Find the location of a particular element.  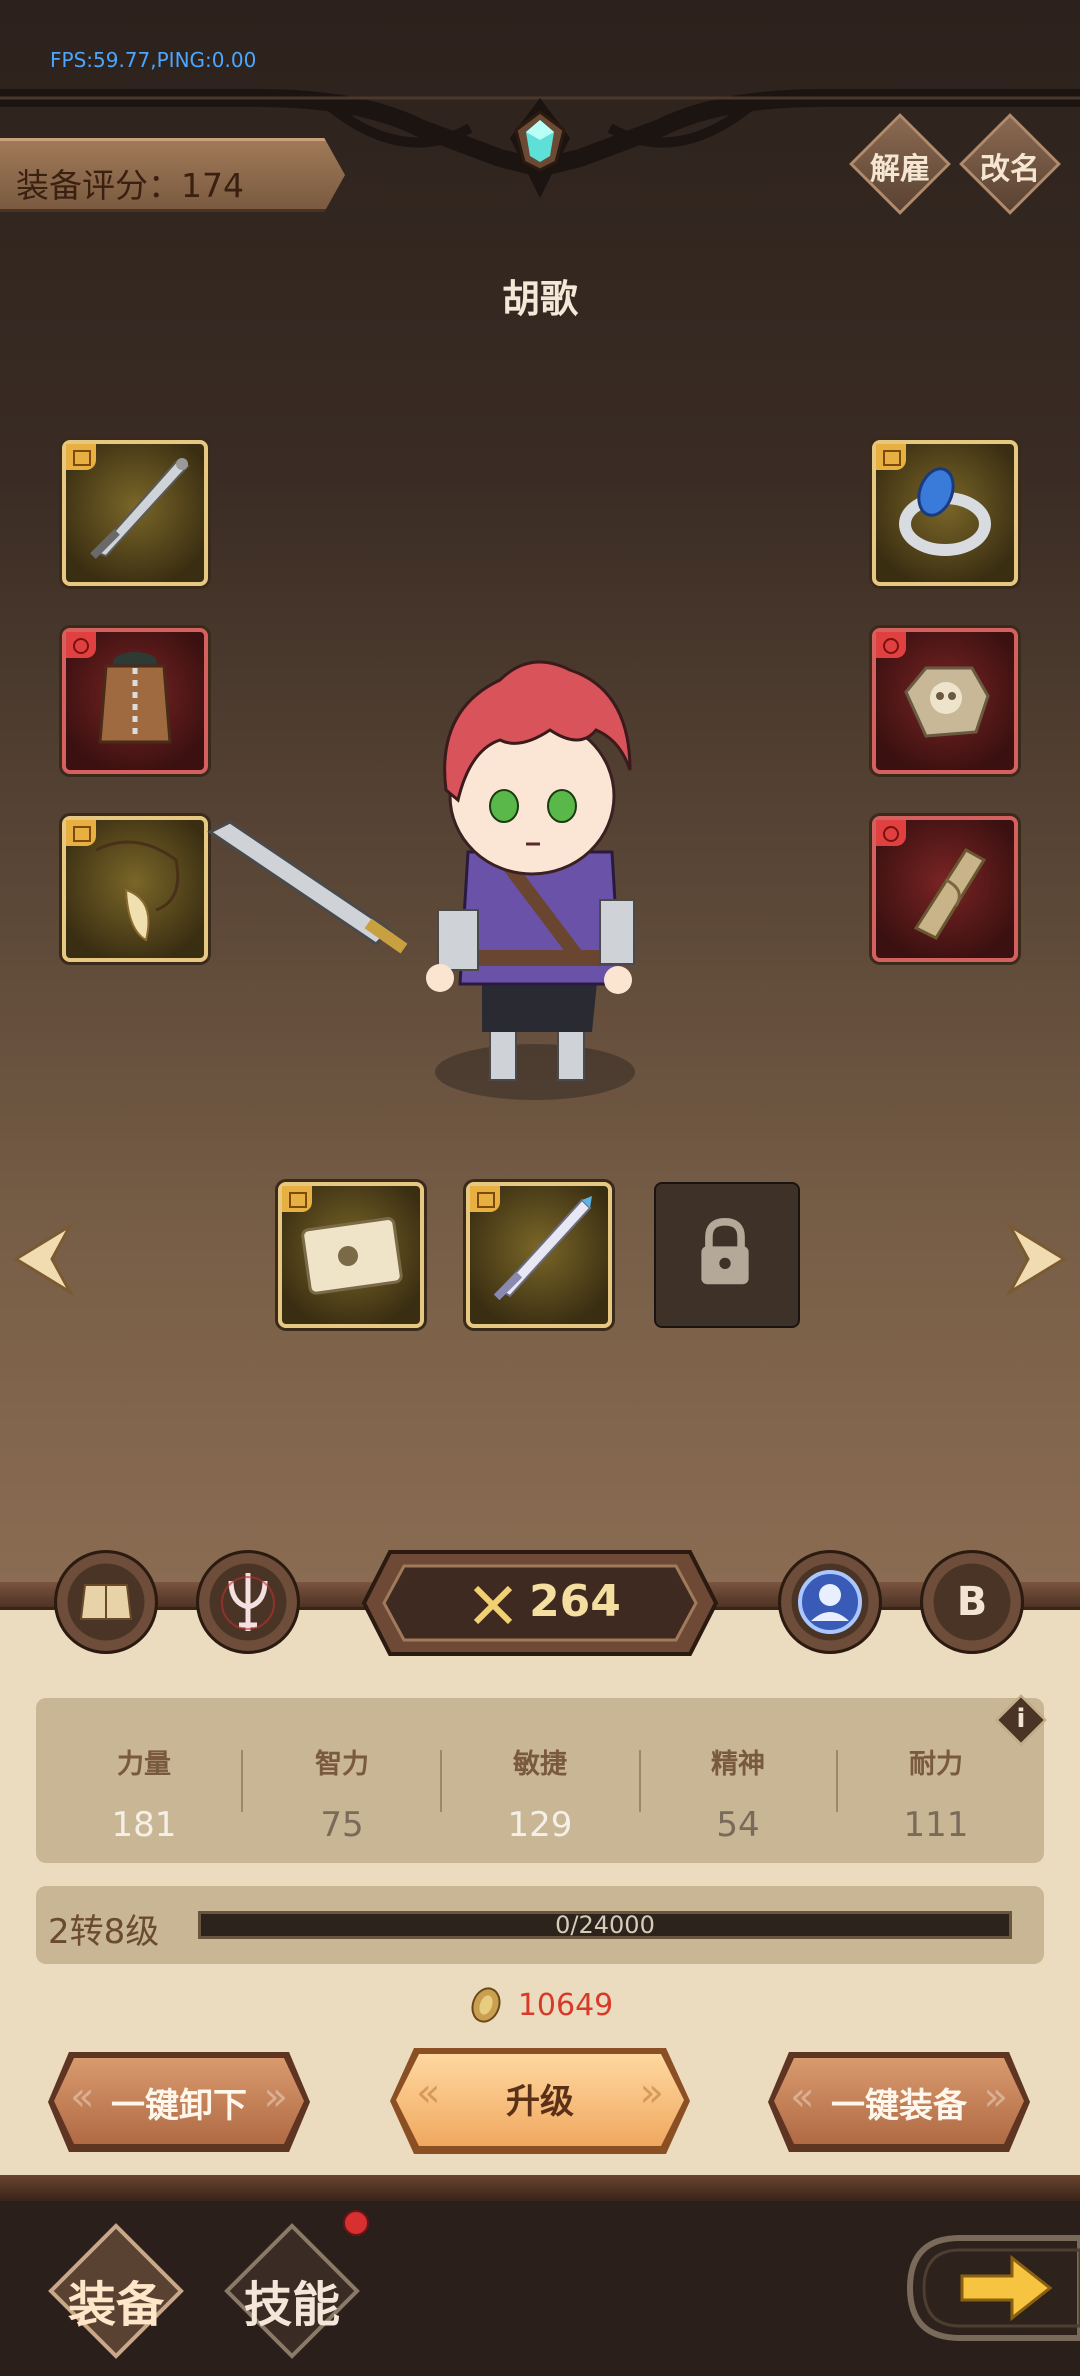

extra-slot-scroll is located at coordinates (351, 1255).